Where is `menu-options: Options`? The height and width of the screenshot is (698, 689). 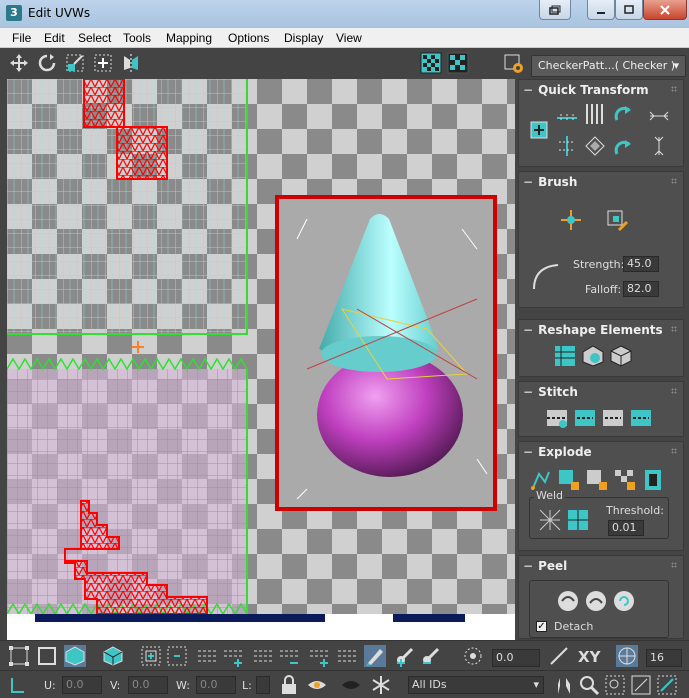
menu-options: Options is located at coordinates (248, 38).